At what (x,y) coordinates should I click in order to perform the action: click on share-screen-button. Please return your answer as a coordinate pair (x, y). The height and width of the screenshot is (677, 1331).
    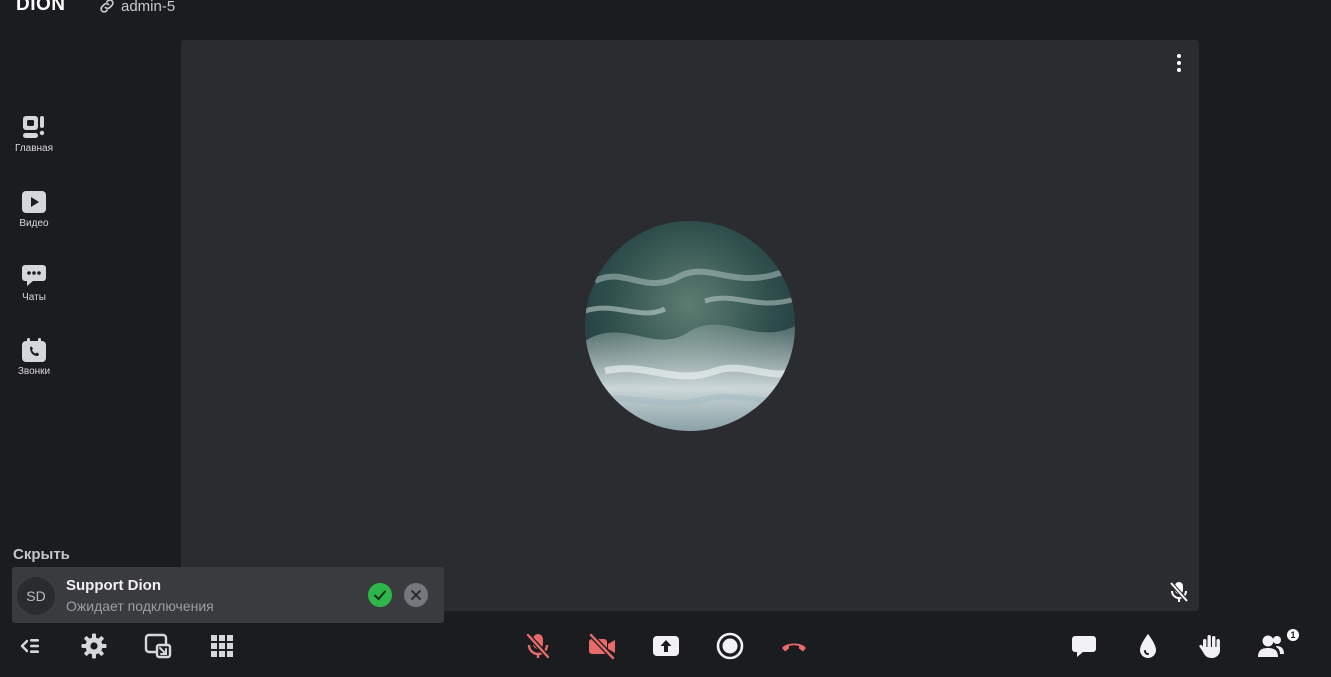
    Looking at the image, I should click on (666, 646).